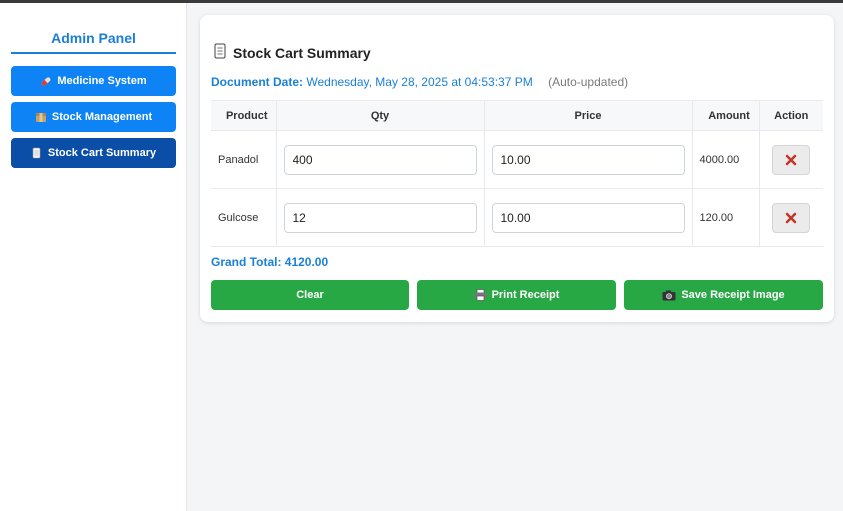  I want to click on nav-medicine-system-label: Medicine System, so click(102, 81).